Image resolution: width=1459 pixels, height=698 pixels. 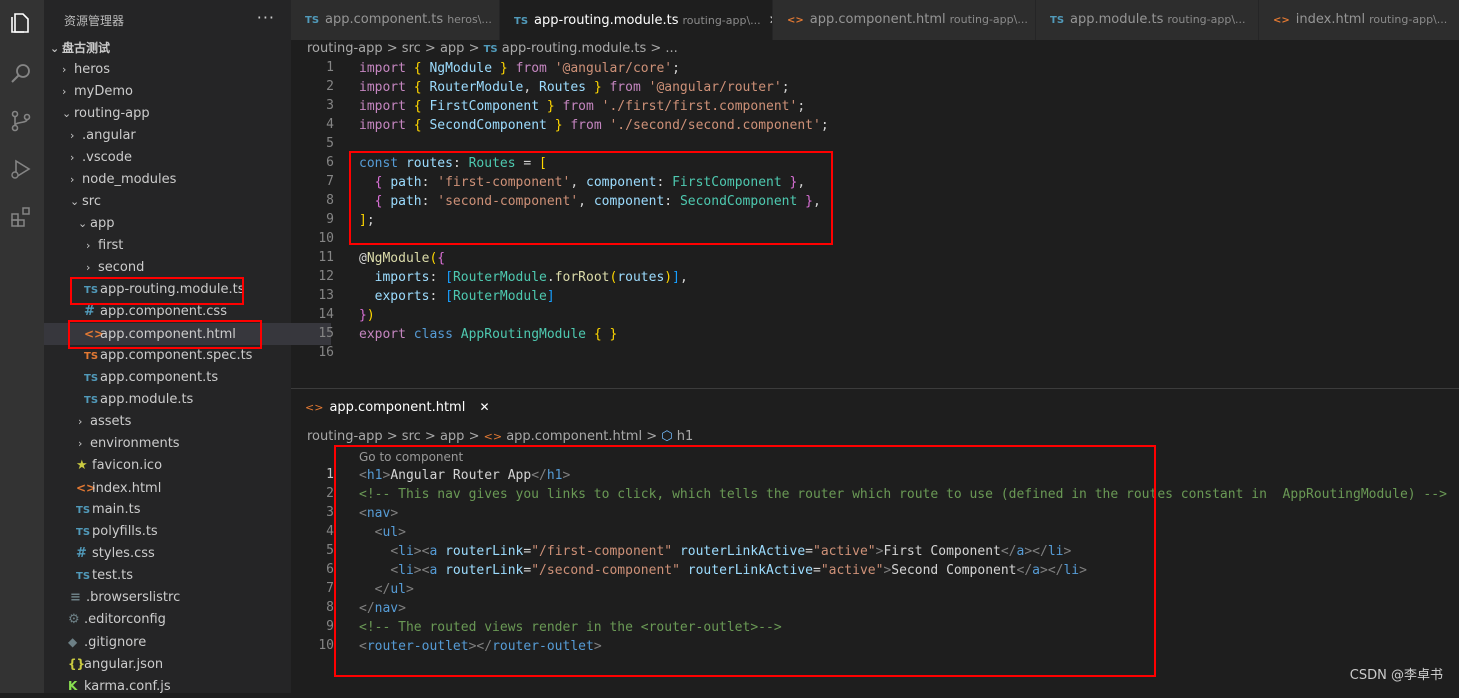 I want to click on code-line: export class AppRoutingModule { }, so click(x=488, y=334).